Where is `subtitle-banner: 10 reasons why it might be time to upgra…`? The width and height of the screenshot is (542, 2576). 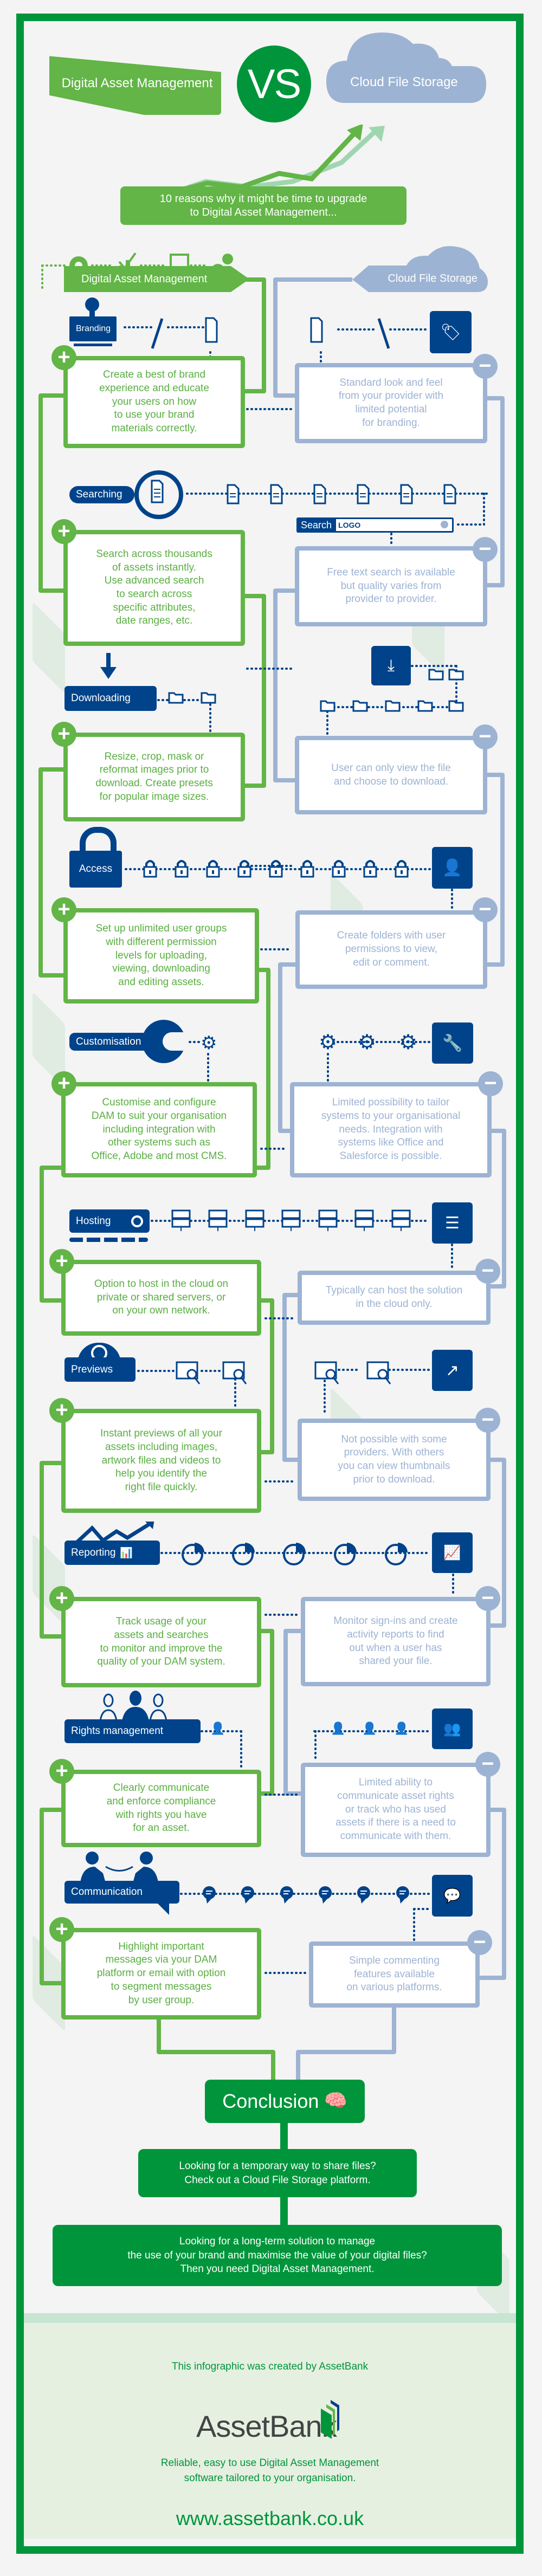
subtitle-banner: 10 reasons why it might be time to upgra… is located at coordinates (263, 205).